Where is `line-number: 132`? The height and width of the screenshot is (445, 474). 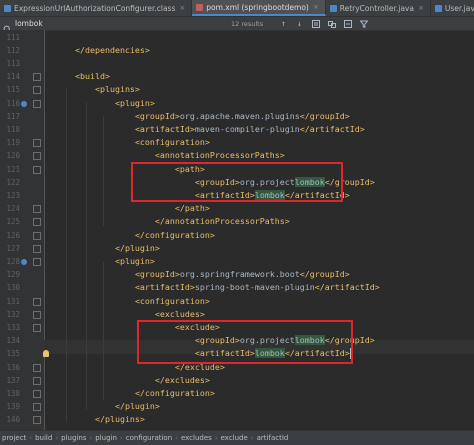
line-number: 132 is located at coordinates (10, 314).